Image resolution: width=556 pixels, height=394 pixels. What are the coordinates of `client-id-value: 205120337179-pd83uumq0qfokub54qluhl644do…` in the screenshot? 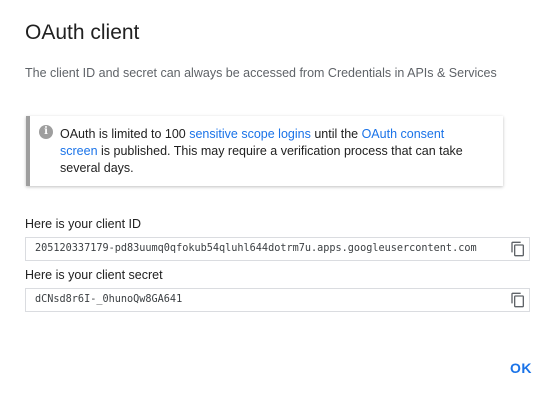 It's located at (270, 249).